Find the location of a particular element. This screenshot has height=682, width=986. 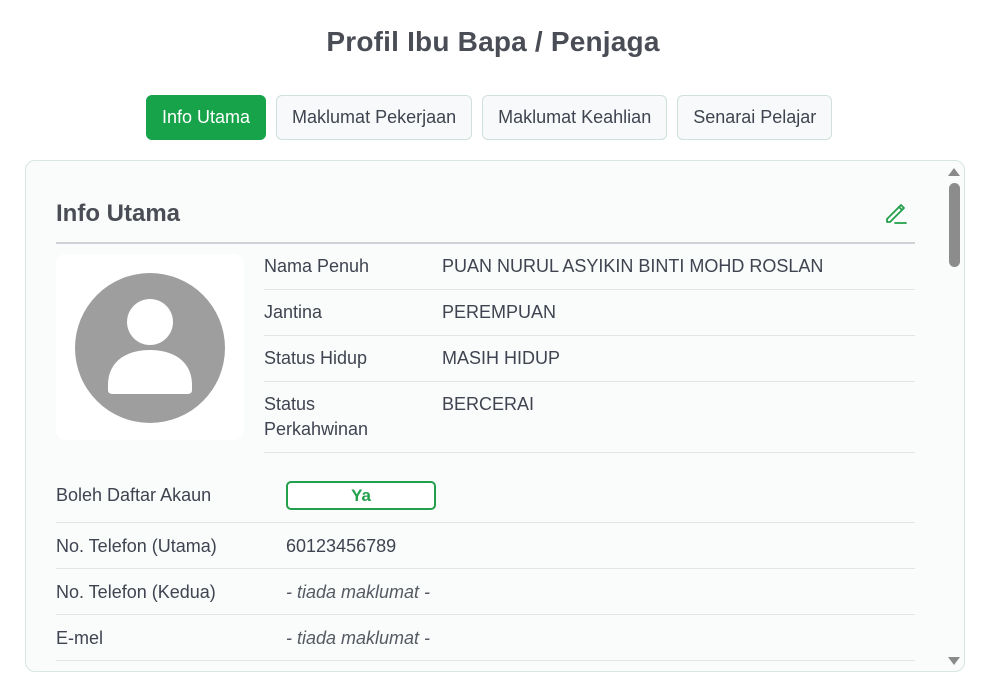

profile-label: Jantina is located at coordinates (293, 312).